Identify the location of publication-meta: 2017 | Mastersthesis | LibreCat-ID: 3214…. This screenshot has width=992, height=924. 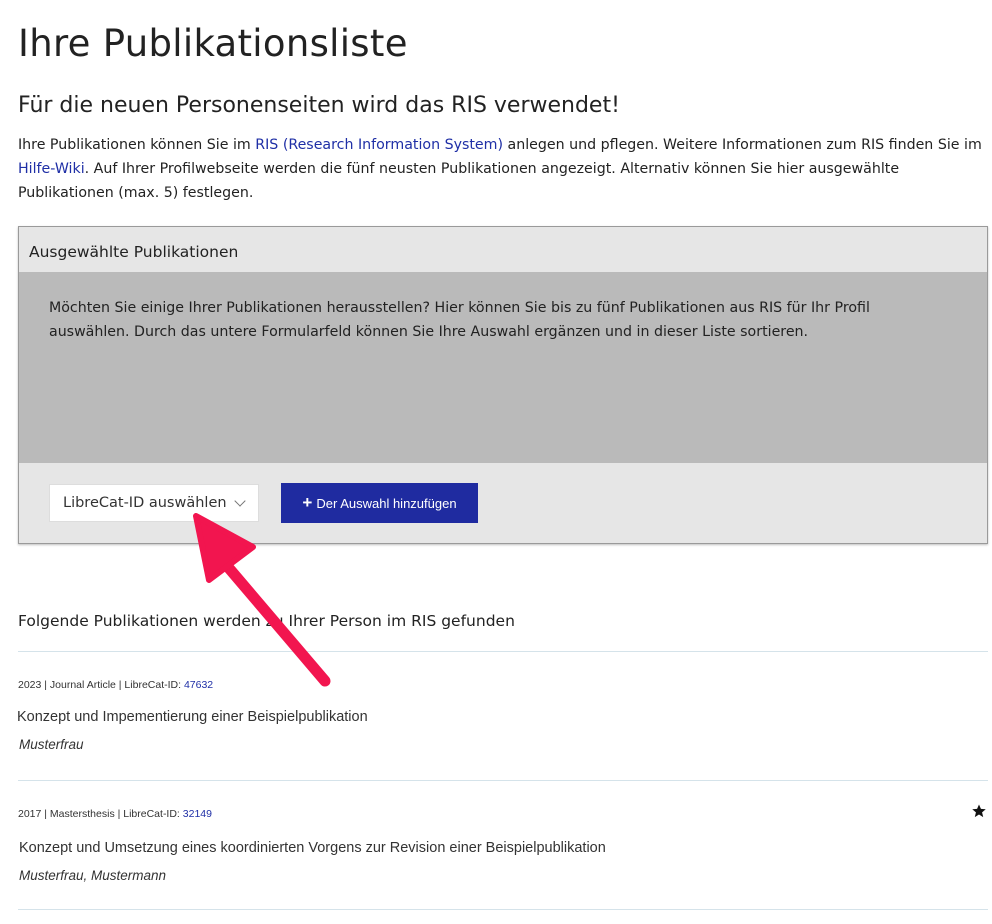
(115, 814).